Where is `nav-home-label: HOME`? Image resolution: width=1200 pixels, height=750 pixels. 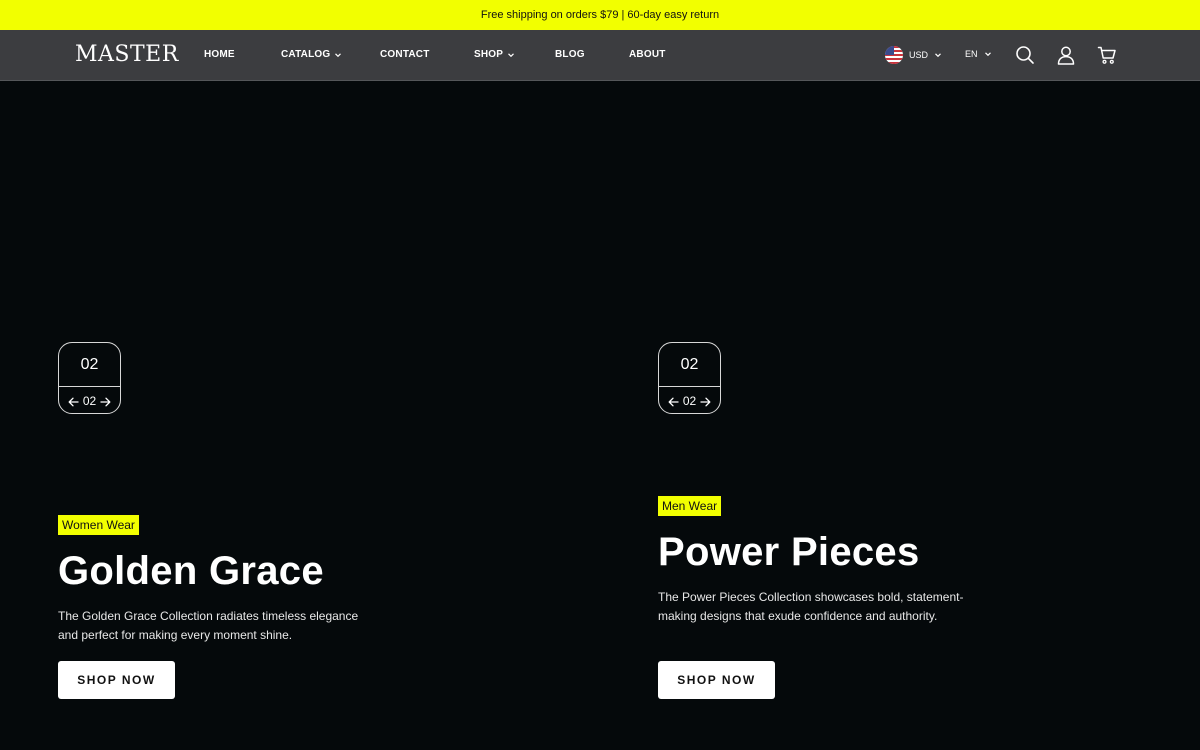 nav-home-label: HOME is located at coordinates (219, 54).